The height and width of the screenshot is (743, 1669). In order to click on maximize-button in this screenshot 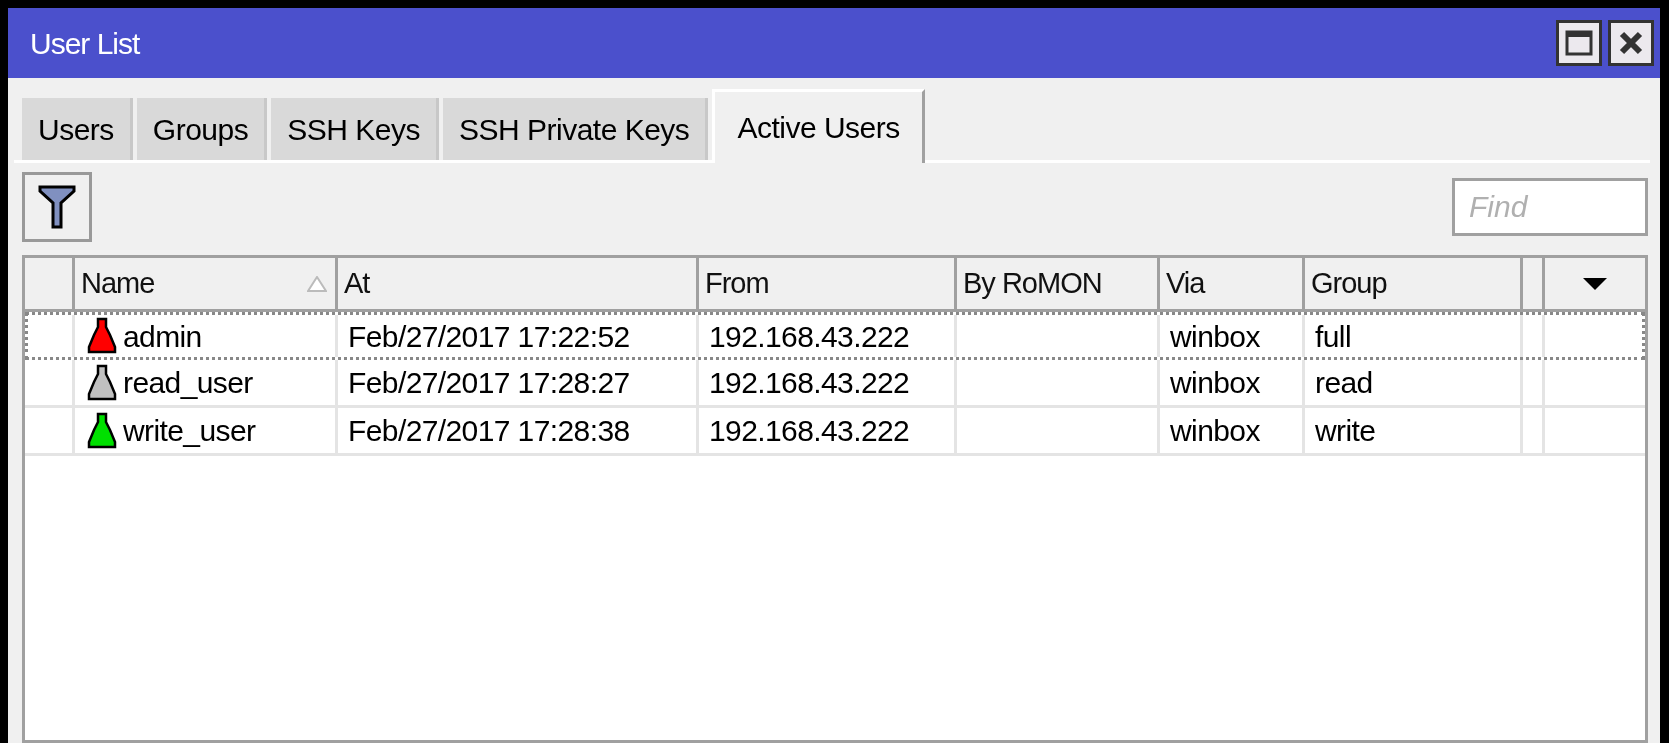, I will do `click(1579, 43)`.